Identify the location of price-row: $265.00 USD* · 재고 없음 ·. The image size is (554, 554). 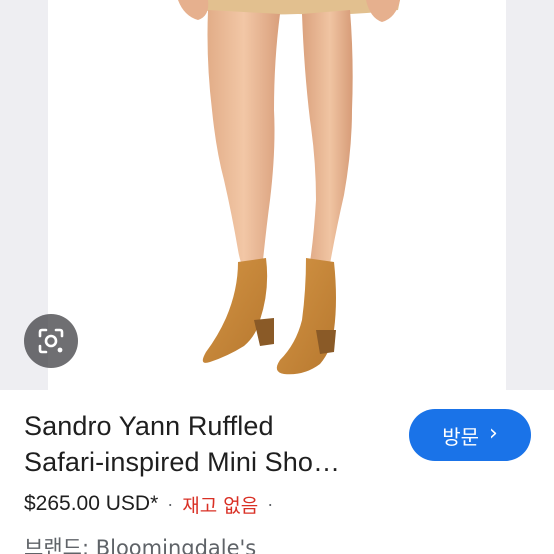
(153, 504).